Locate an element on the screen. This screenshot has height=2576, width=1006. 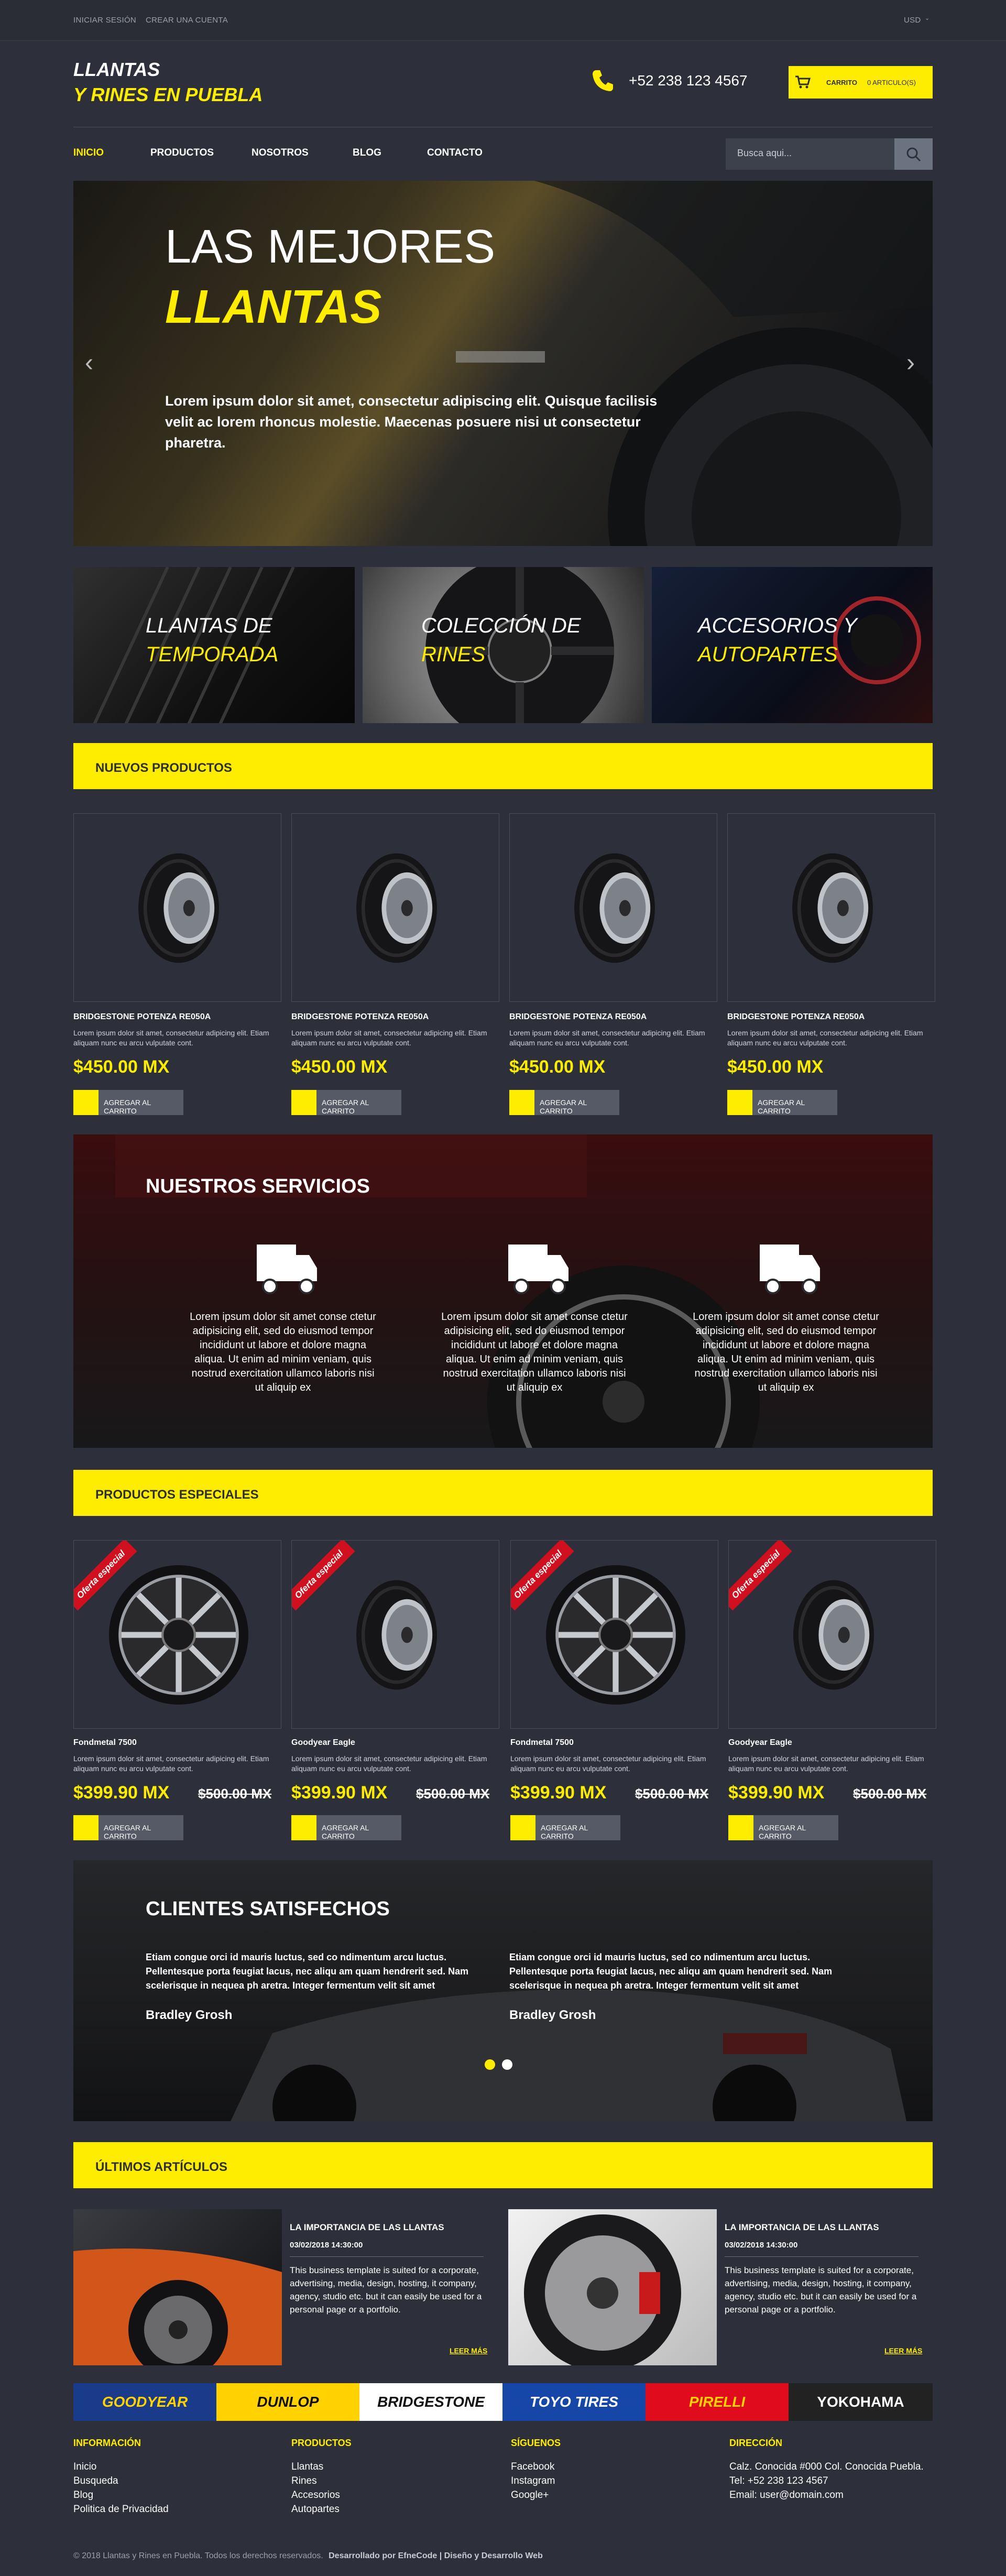
nav-productos: PRODUCTOS is located at coordinates (182, 153).